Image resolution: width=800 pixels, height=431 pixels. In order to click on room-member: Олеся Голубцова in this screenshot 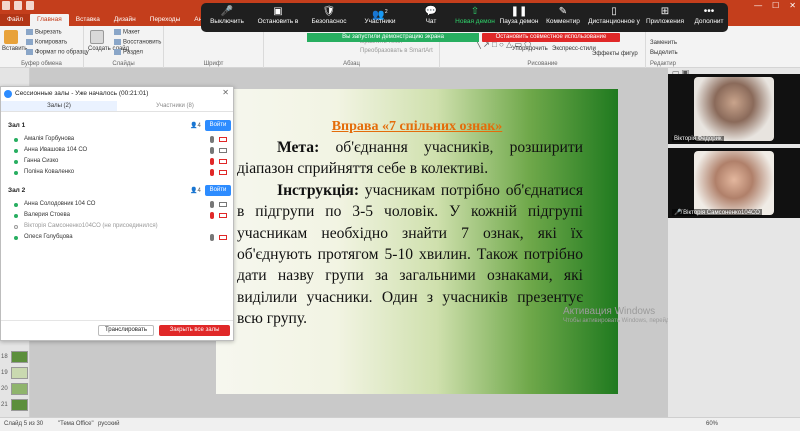, I will do `click(123, 237)`.